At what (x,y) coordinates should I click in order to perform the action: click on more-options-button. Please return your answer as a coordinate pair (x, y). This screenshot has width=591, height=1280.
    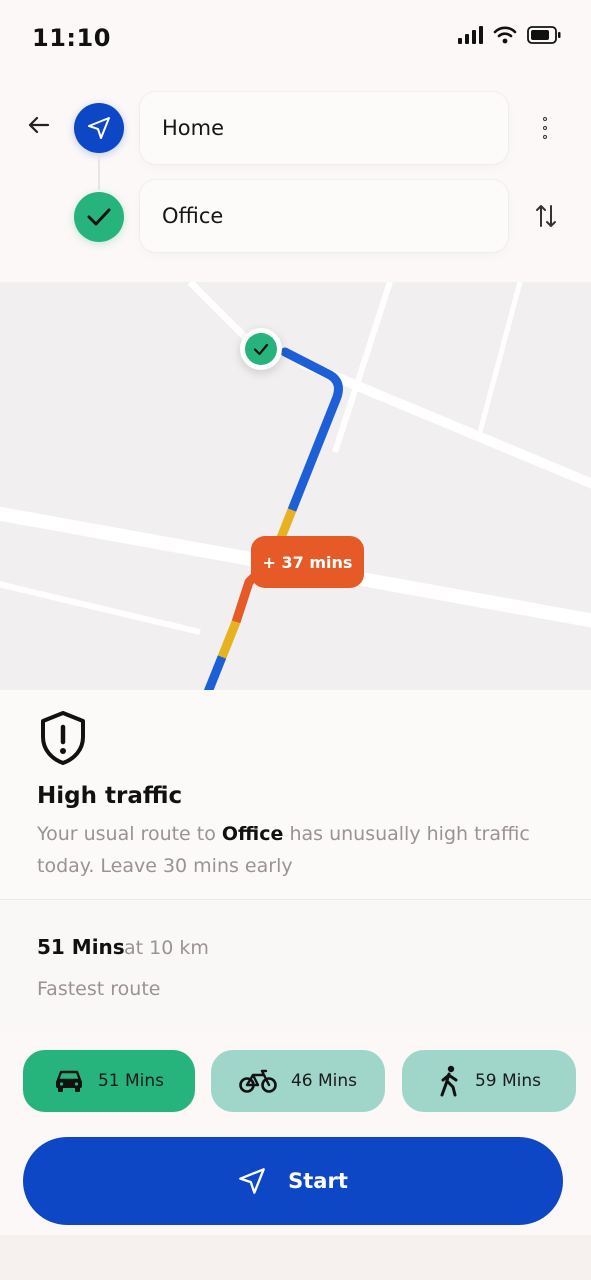
    Looking at the image, I should click on (545, 128).